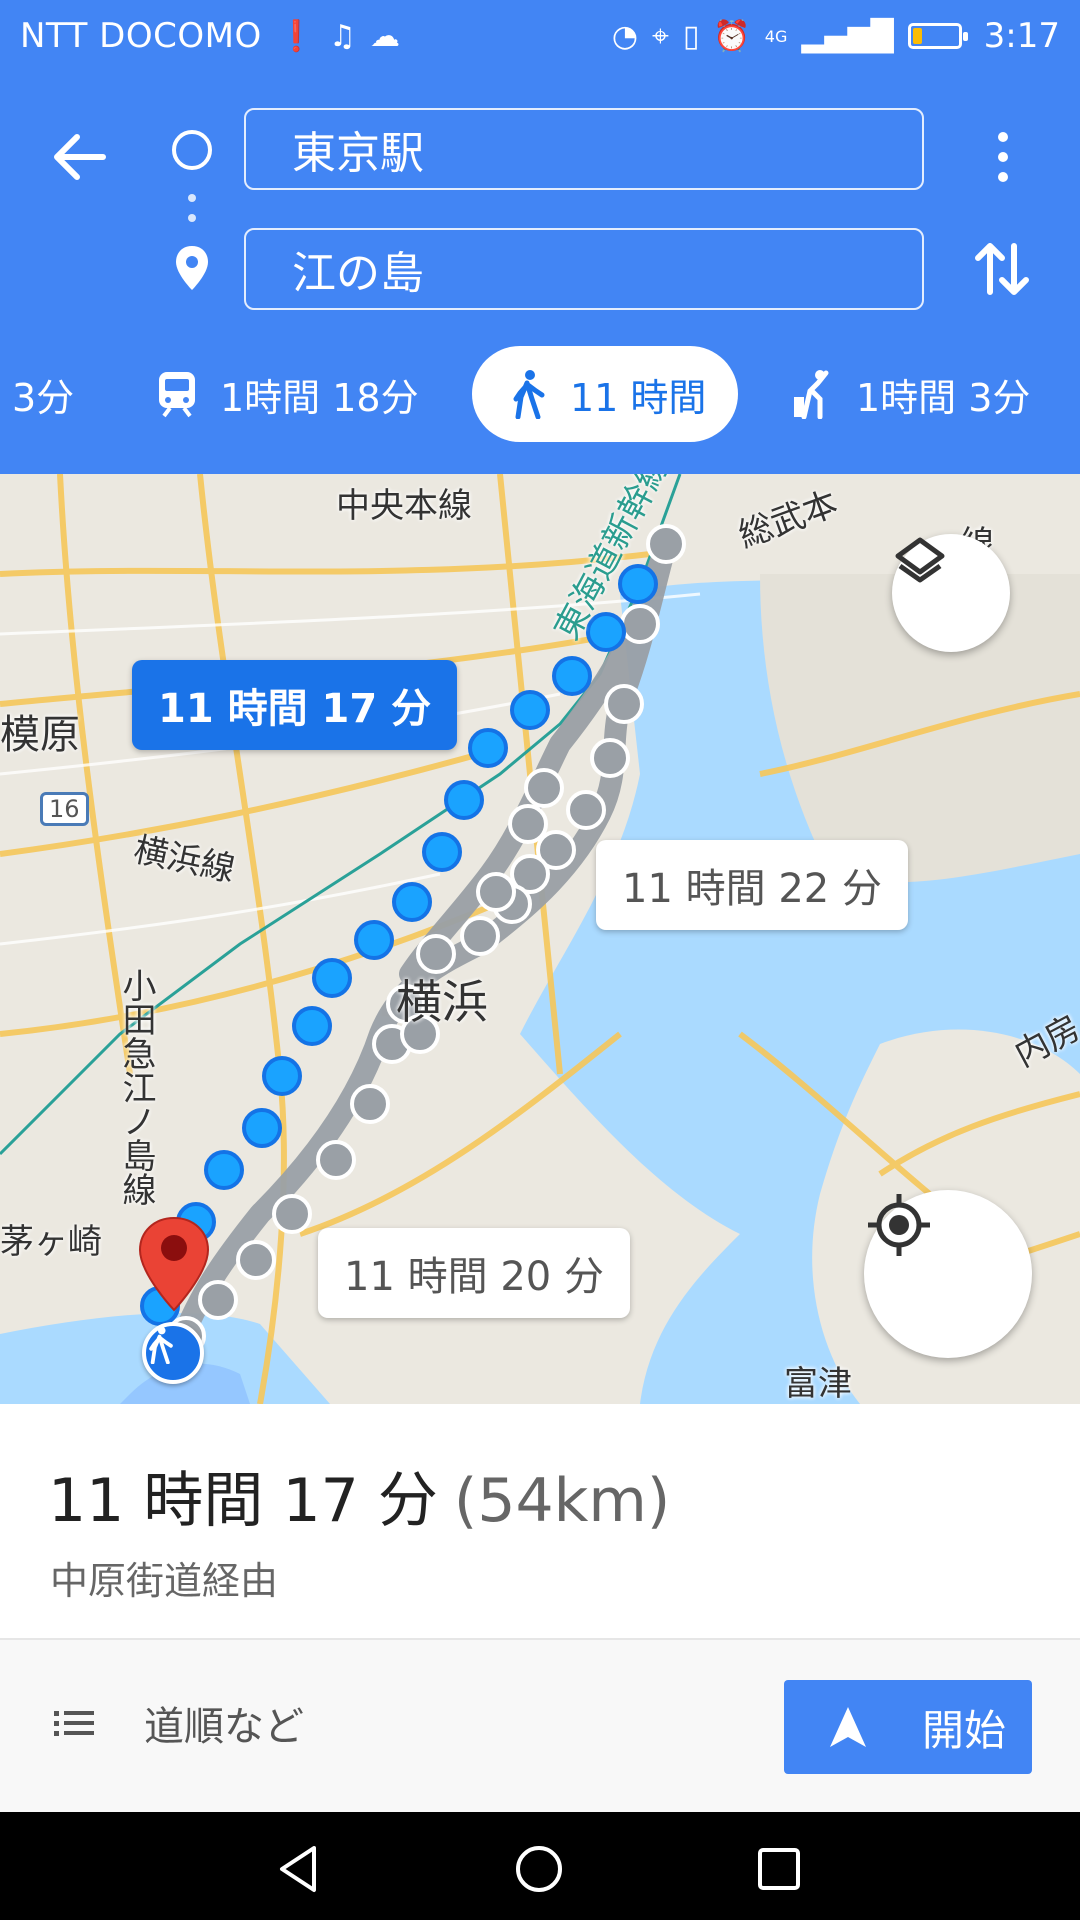 This screenshot has width=1080, height=1920. I want to click on home-circle-icon, so click(539, 1869).